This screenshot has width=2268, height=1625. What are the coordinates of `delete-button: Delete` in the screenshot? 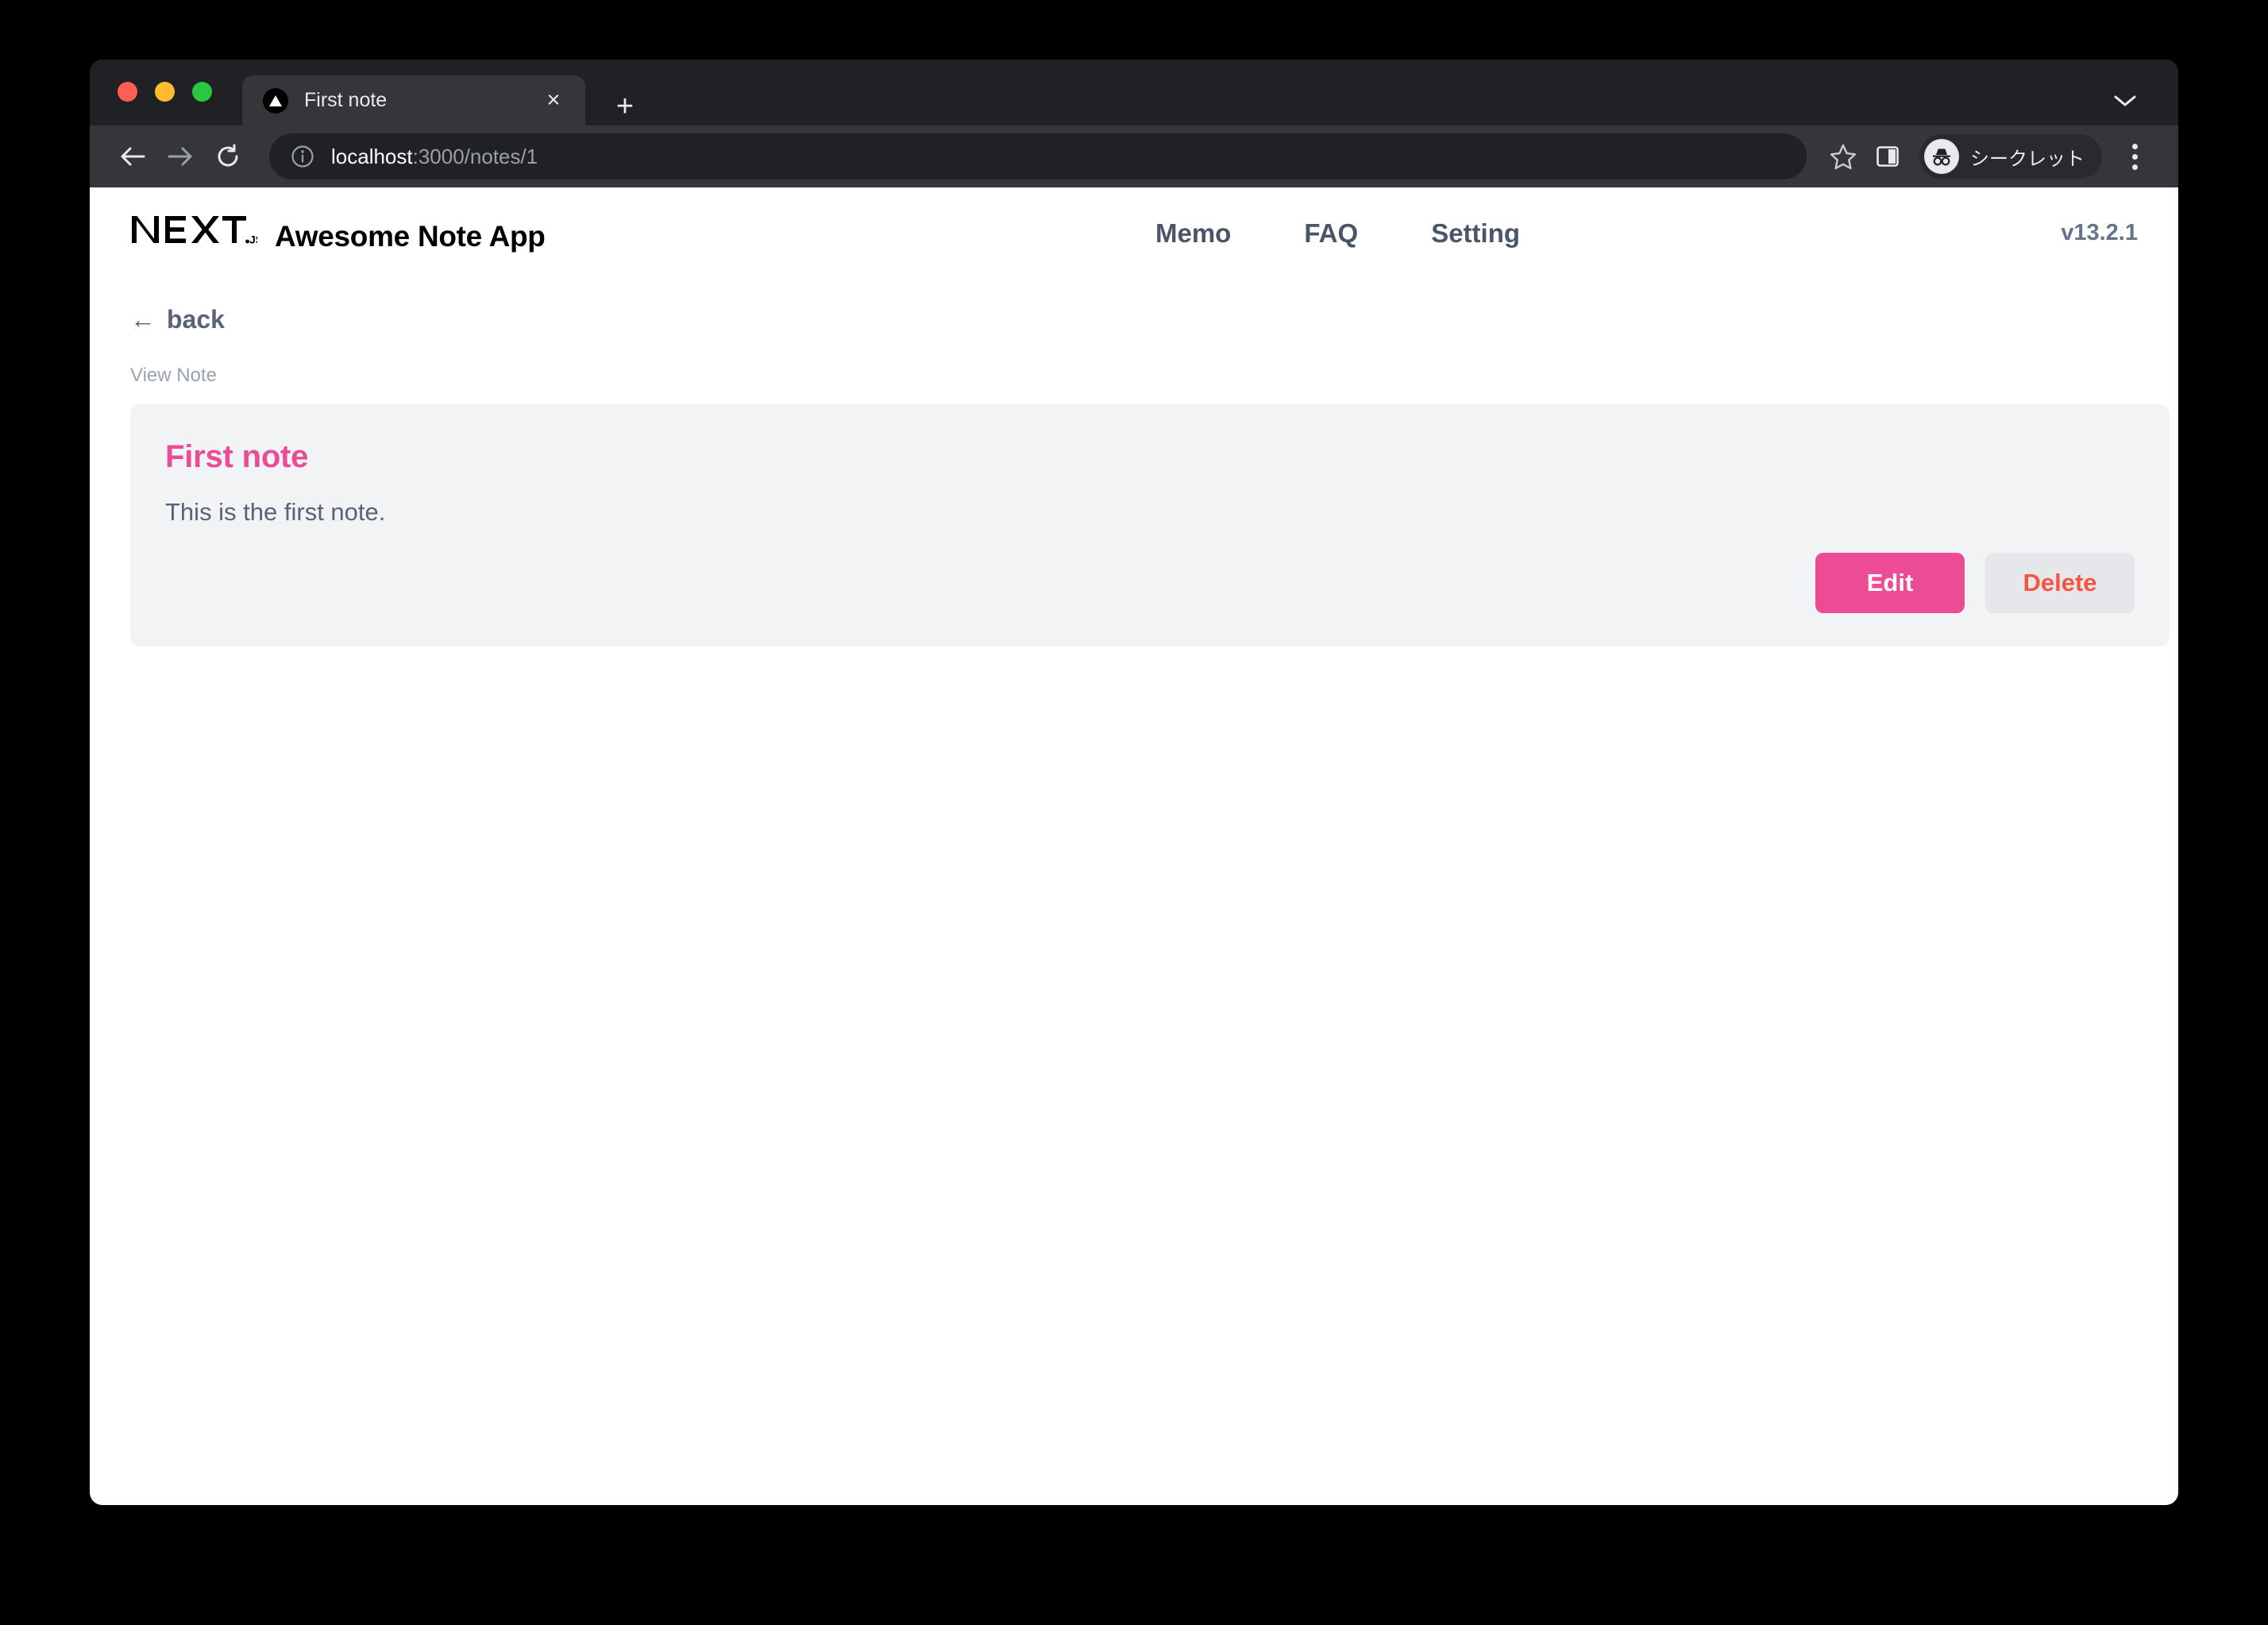 It's located at (2060, 583).